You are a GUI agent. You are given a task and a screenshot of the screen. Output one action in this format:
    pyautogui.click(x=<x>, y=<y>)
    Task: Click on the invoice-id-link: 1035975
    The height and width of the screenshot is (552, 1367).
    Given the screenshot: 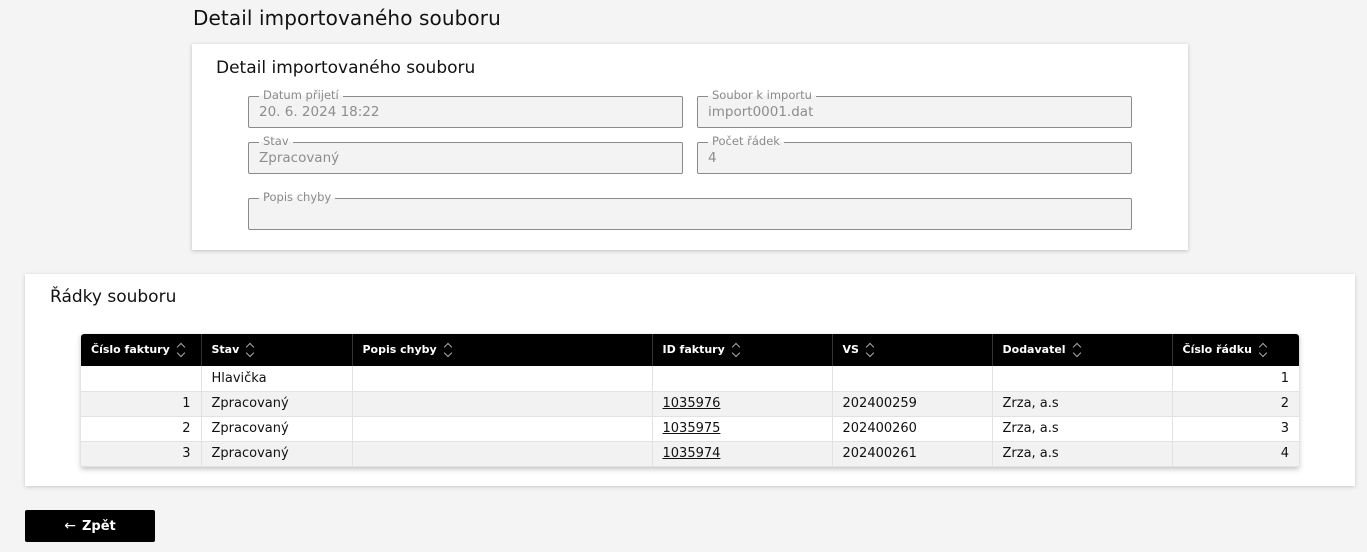 What is the action you would take?
    pyautogui.click(x=692, y=428)
    